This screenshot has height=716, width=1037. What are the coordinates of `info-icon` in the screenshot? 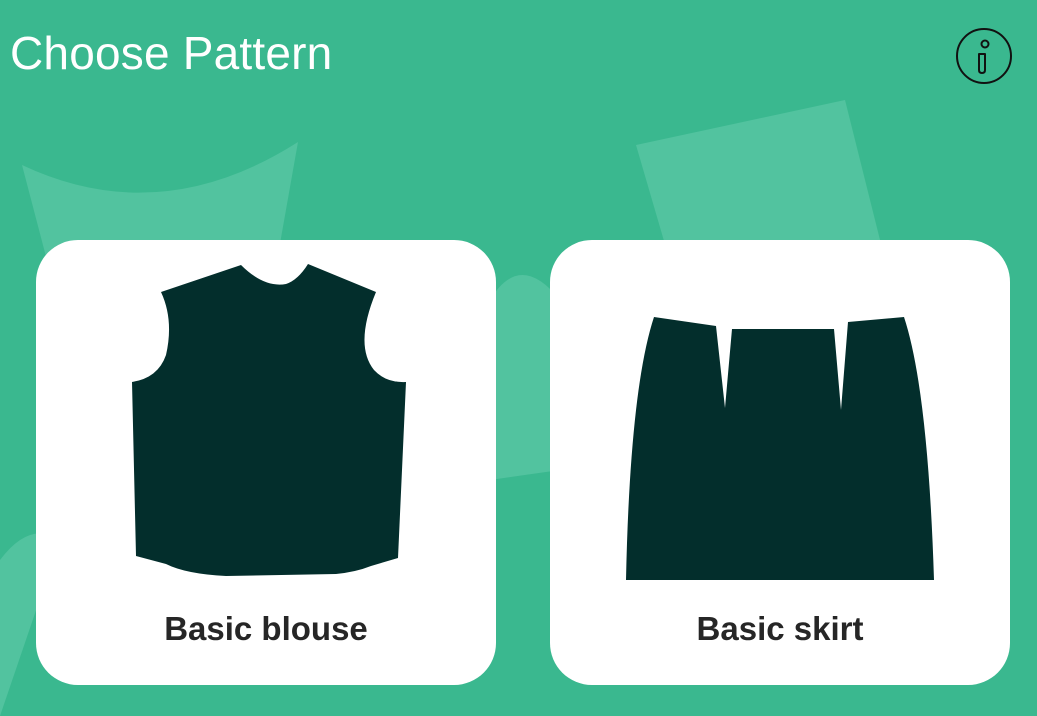 It's located at (984, 56).